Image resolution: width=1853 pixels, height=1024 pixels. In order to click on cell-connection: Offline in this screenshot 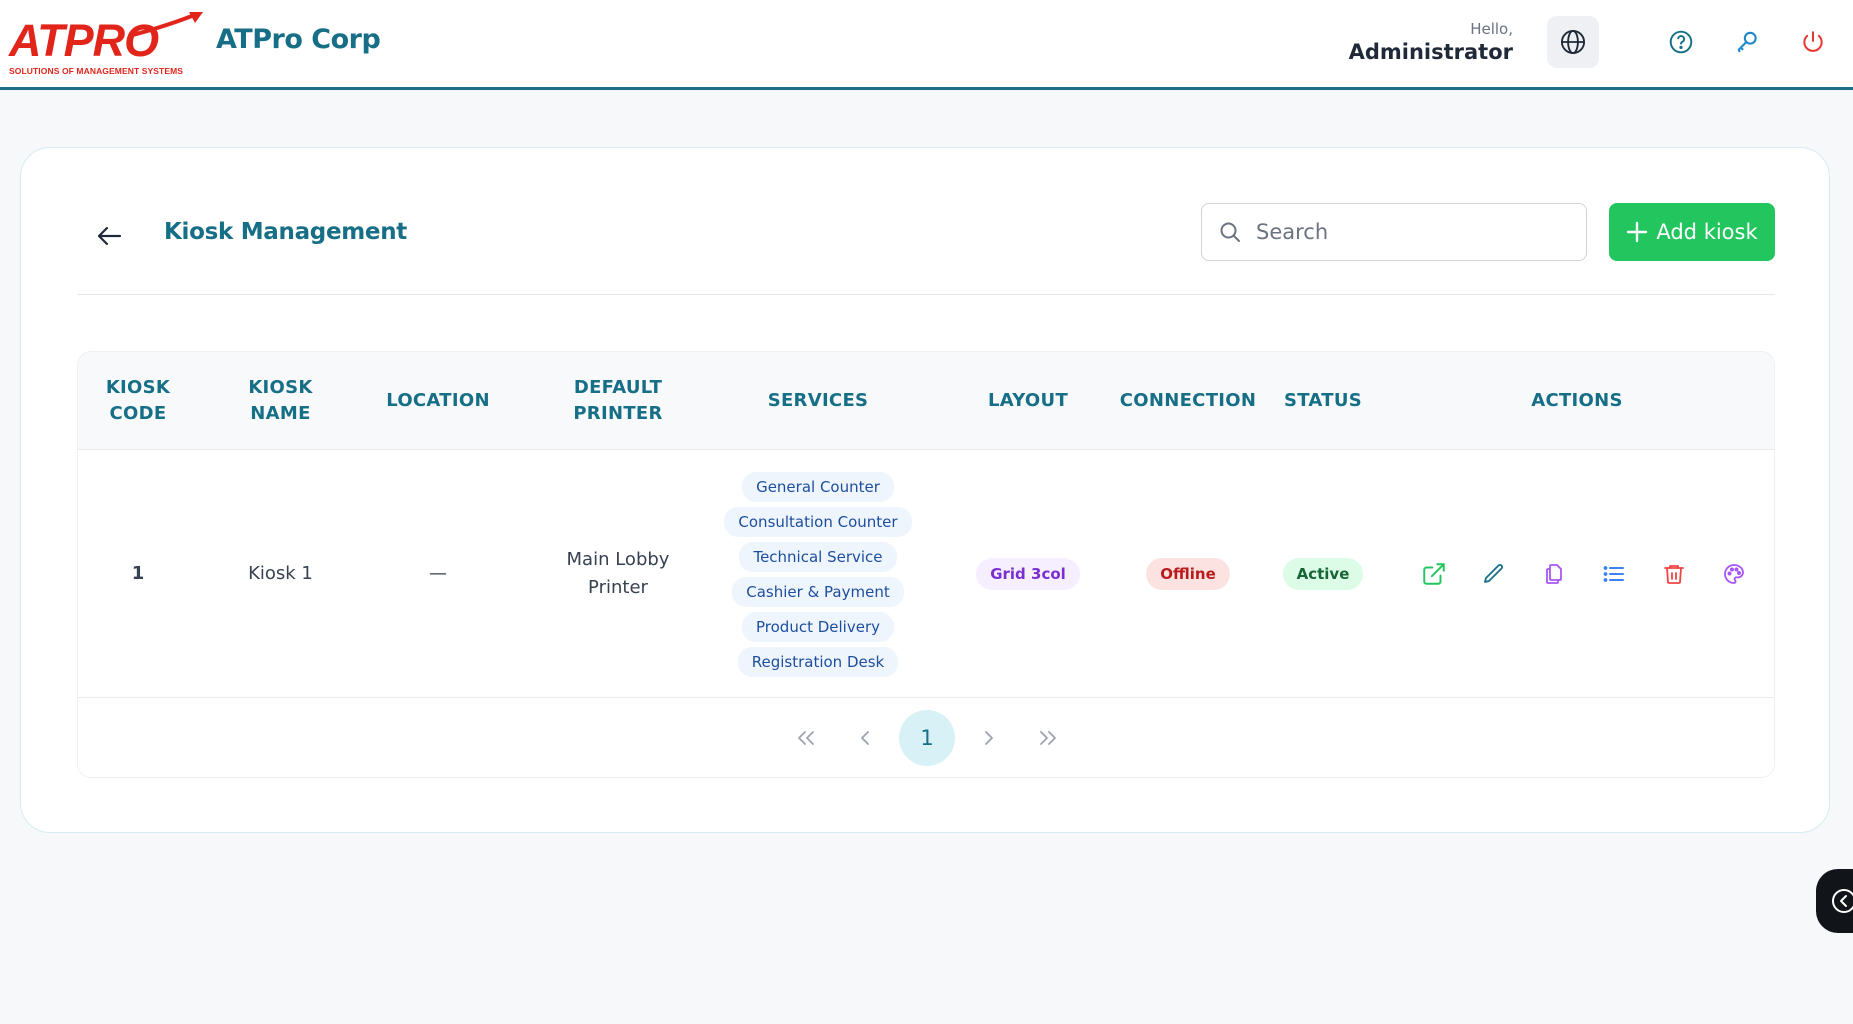, I will do `click(1188, 574)`.